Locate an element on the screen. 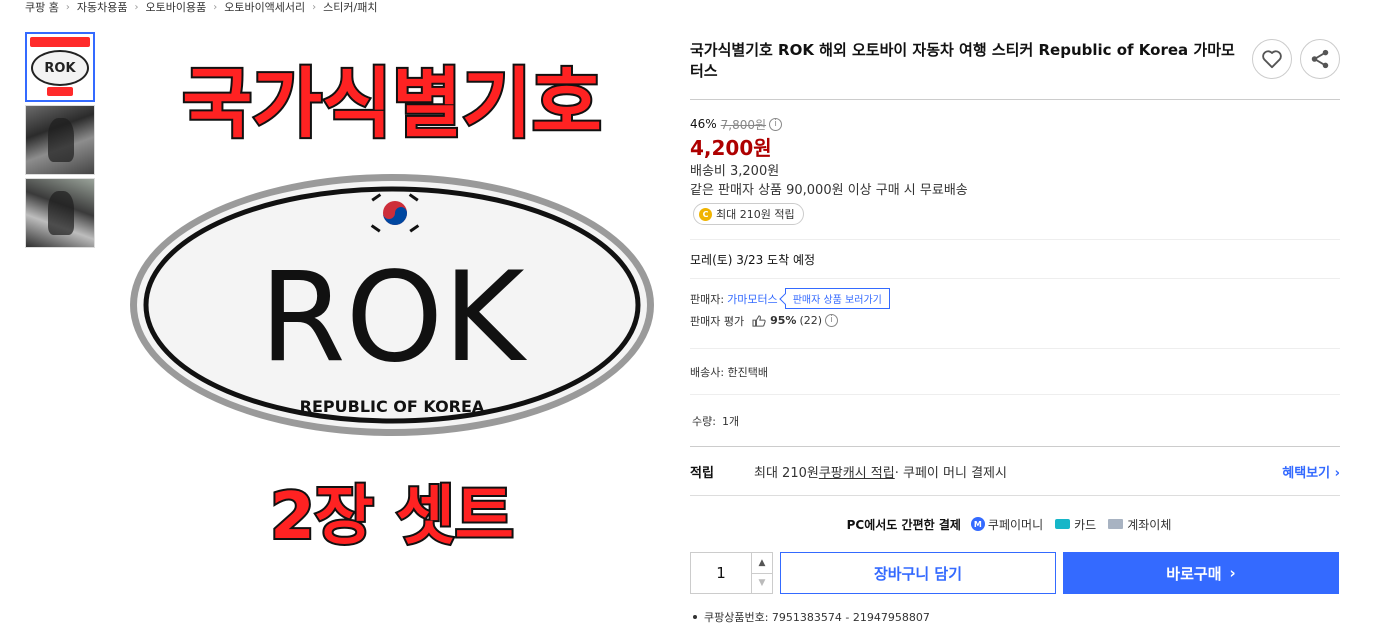 The image size is (1397, 636). image-oval-subtext: REPUBLIC OF KOREA is located at coordinates (392, 406).